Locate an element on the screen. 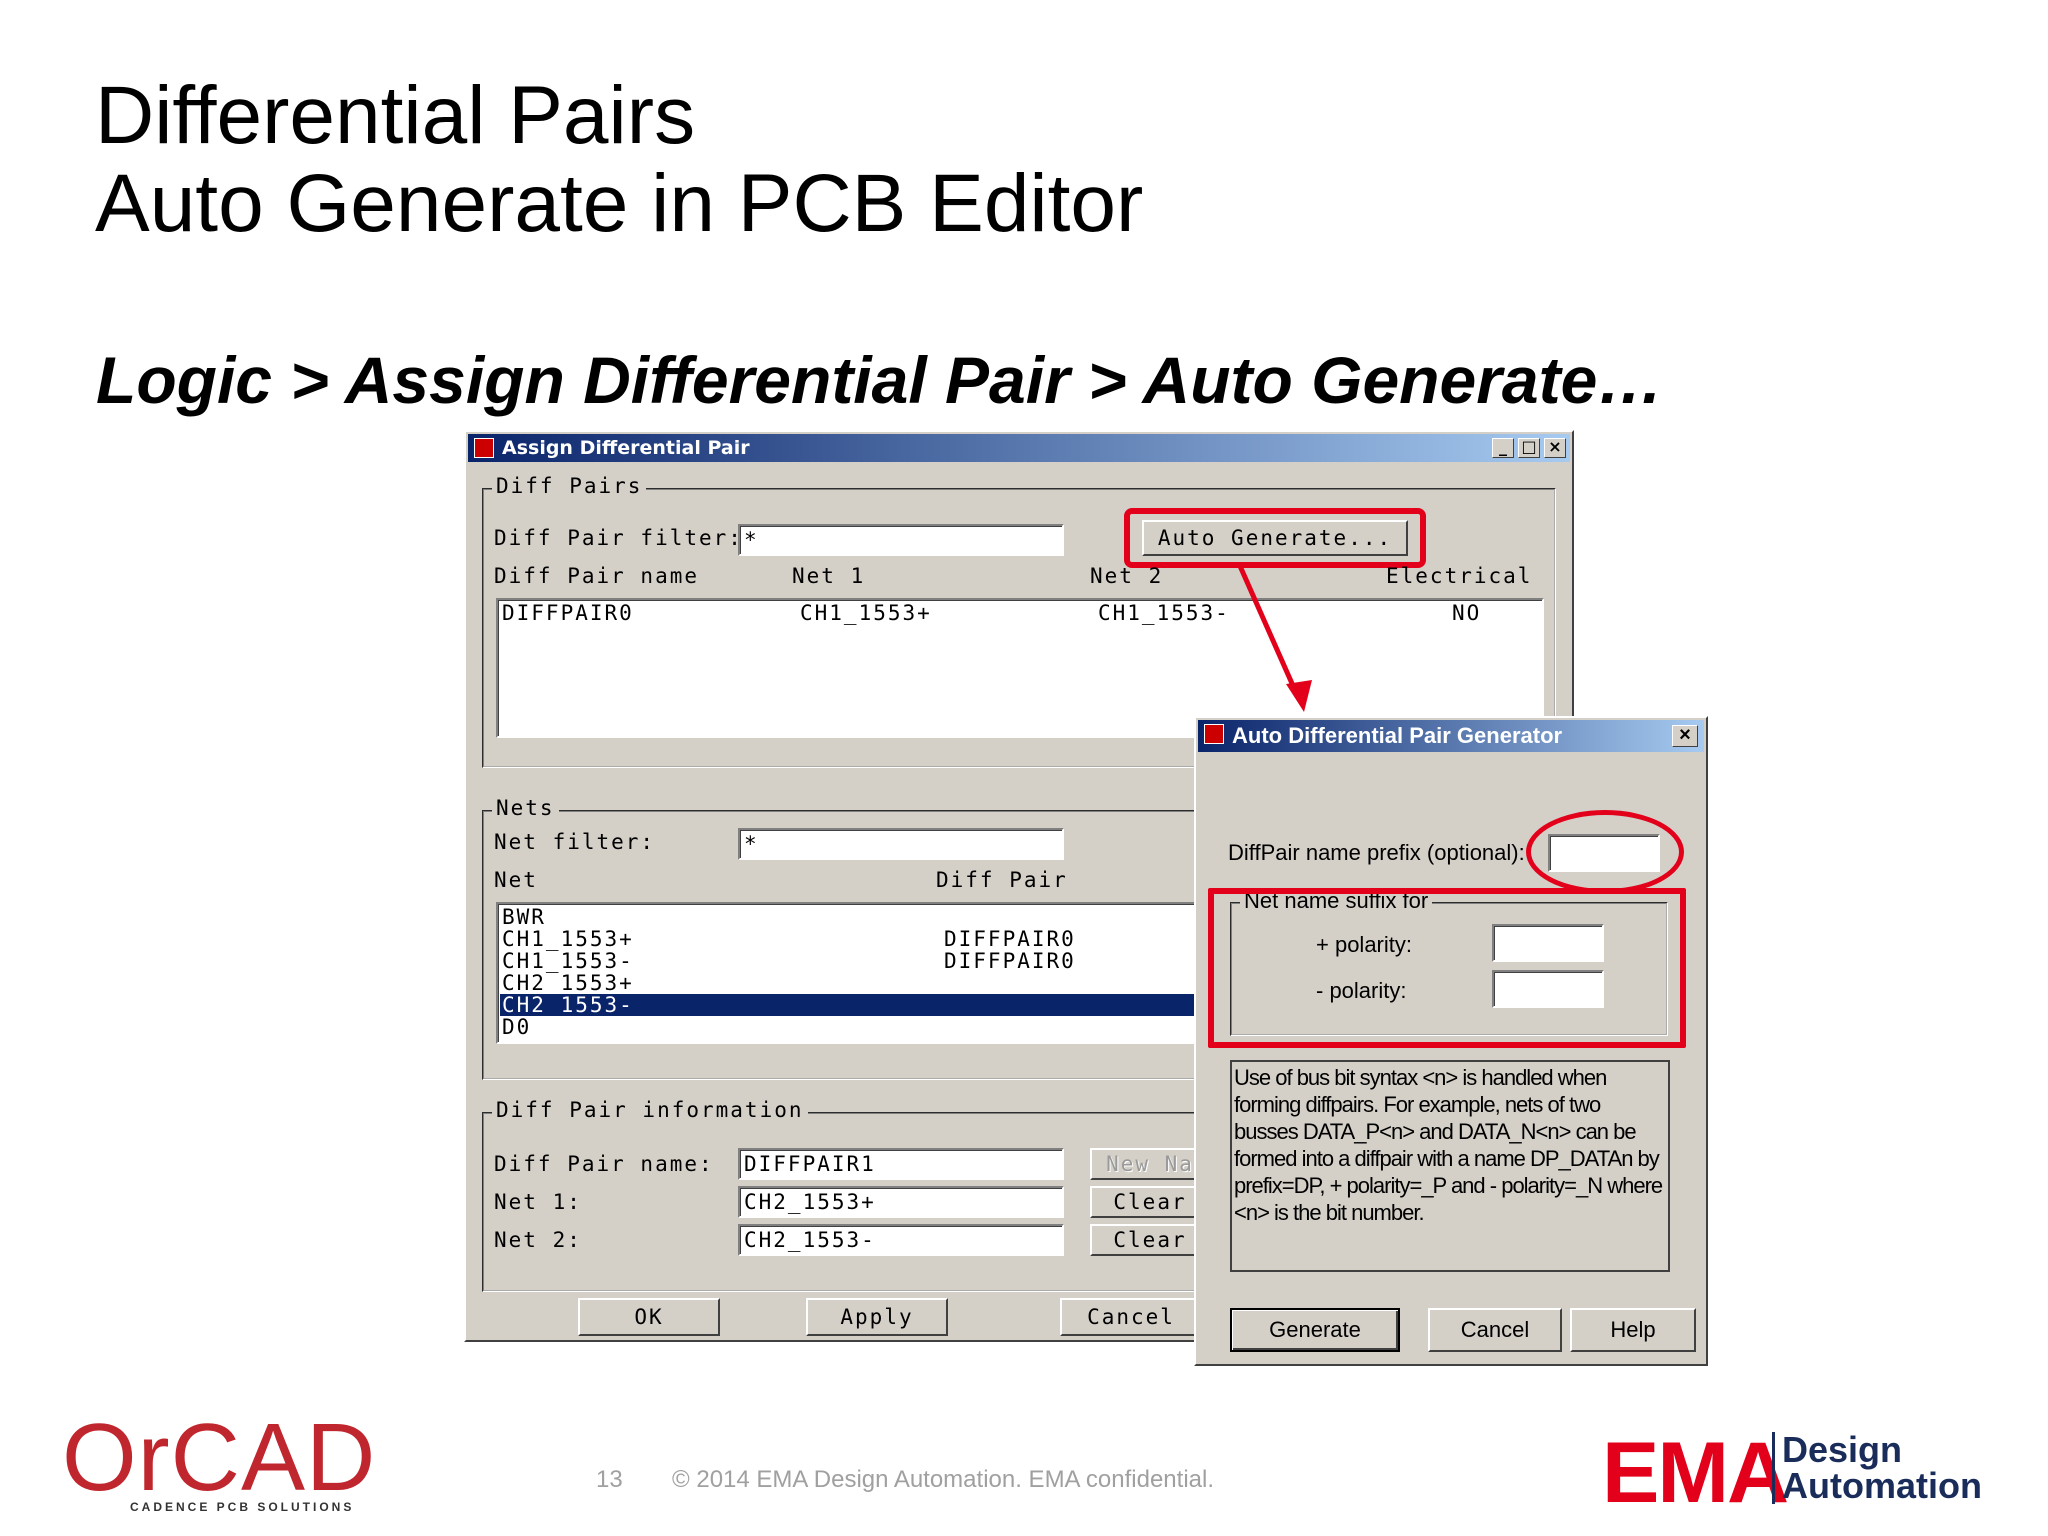 Image resolution: width=2048 pixels, height=1536 pixels. generate-button: Generate is located at coordinates (1315, 1330).